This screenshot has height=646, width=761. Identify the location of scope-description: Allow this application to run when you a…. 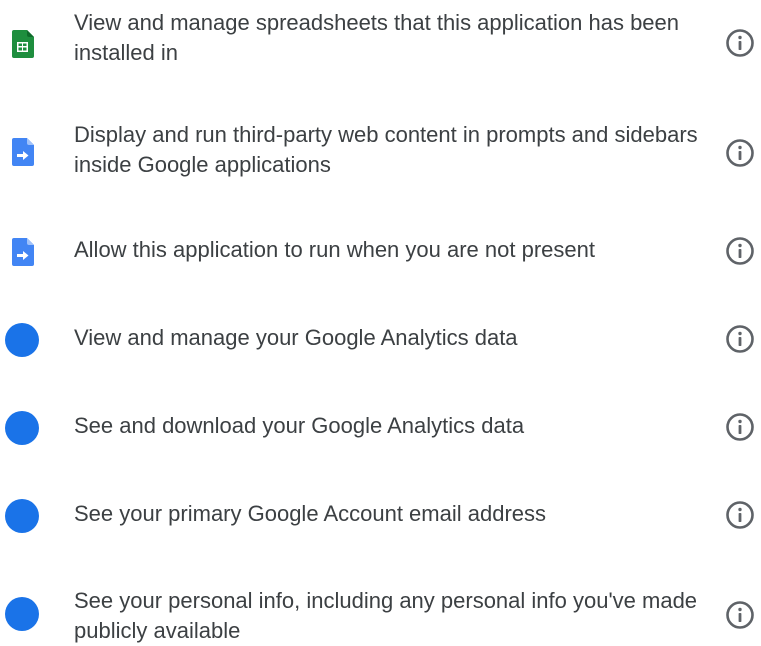
(334, 249).